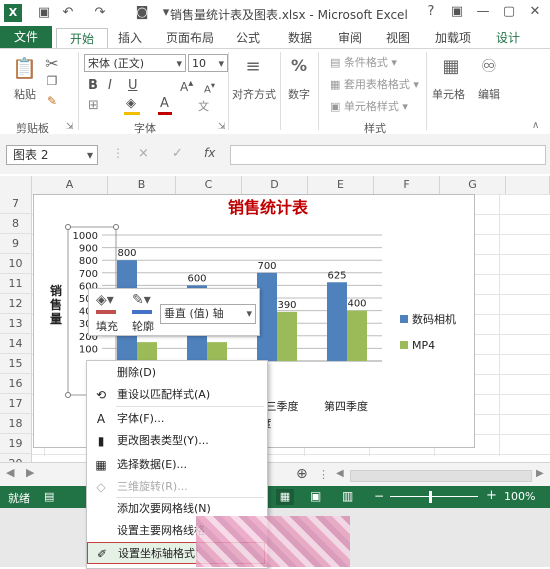 The width and height of the screenshot is (550, 569). Describe the element at coordinates (16, 224) in the screenshot. I see `row-header: 8` at that location.